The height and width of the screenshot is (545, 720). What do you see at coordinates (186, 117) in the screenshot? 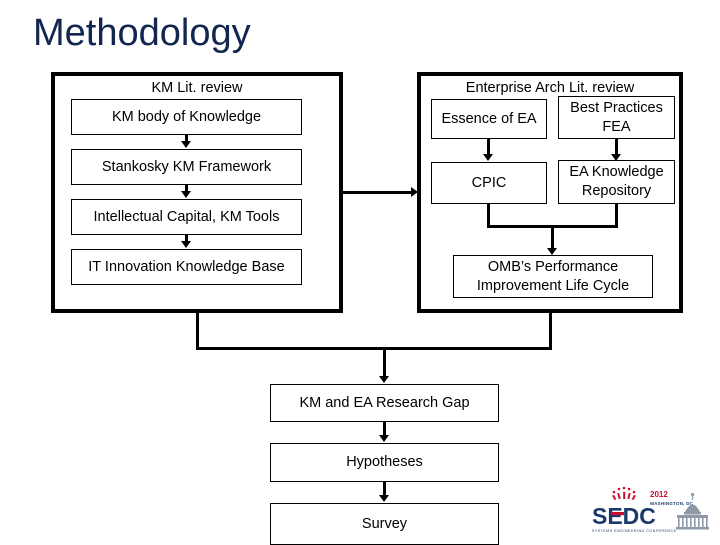
I see `node-km-body-of-knowledge: KM body of Knowledge` at bounding box center [186, 117].